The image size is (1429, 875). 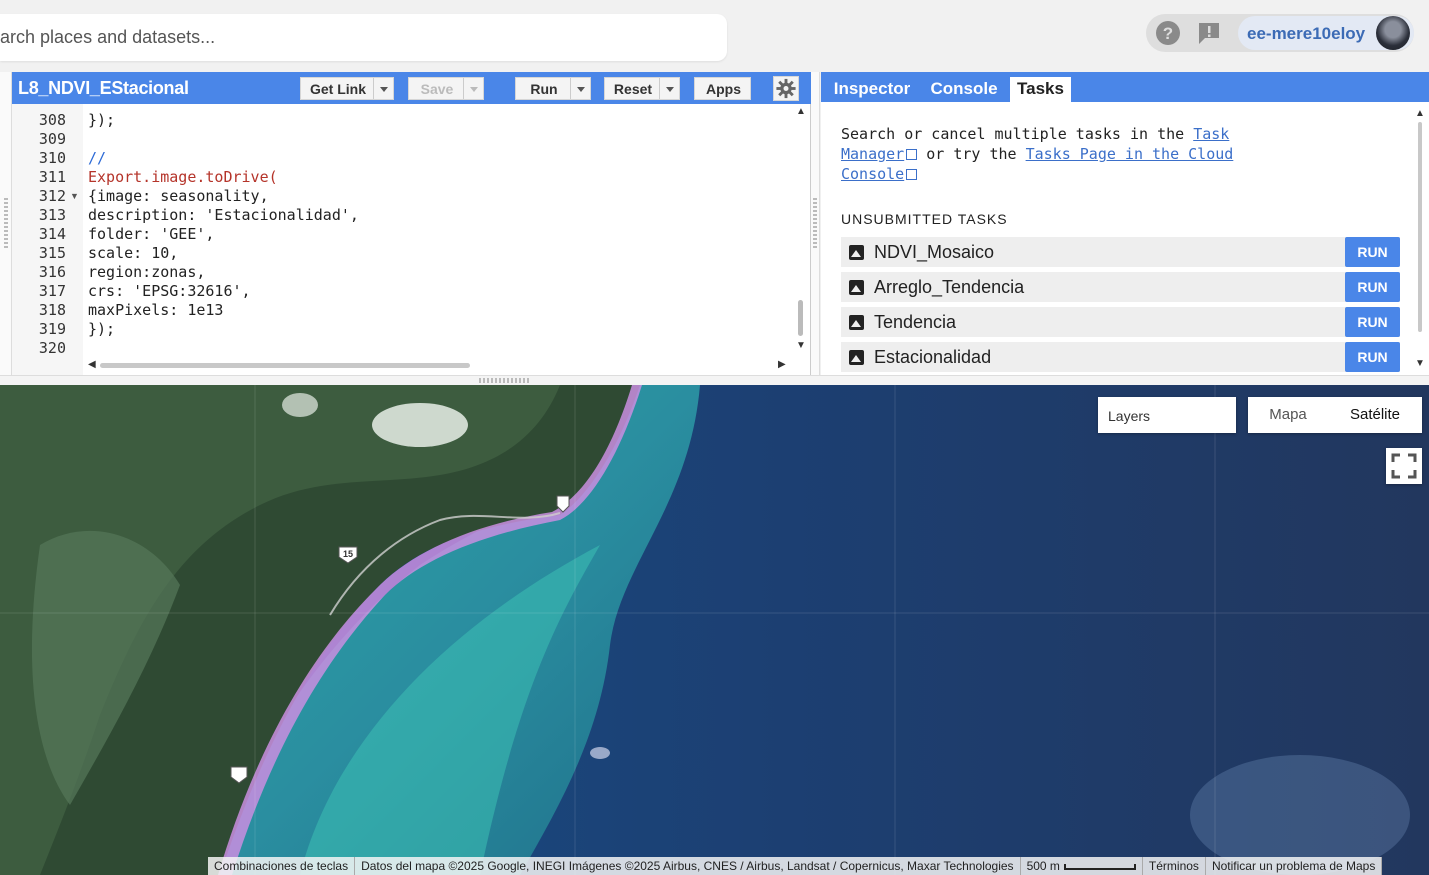 What do you see at coordinates (383, 88) in the screenshot?
I see `get-link-dropdown-icon` at bounding box center [383, 88].